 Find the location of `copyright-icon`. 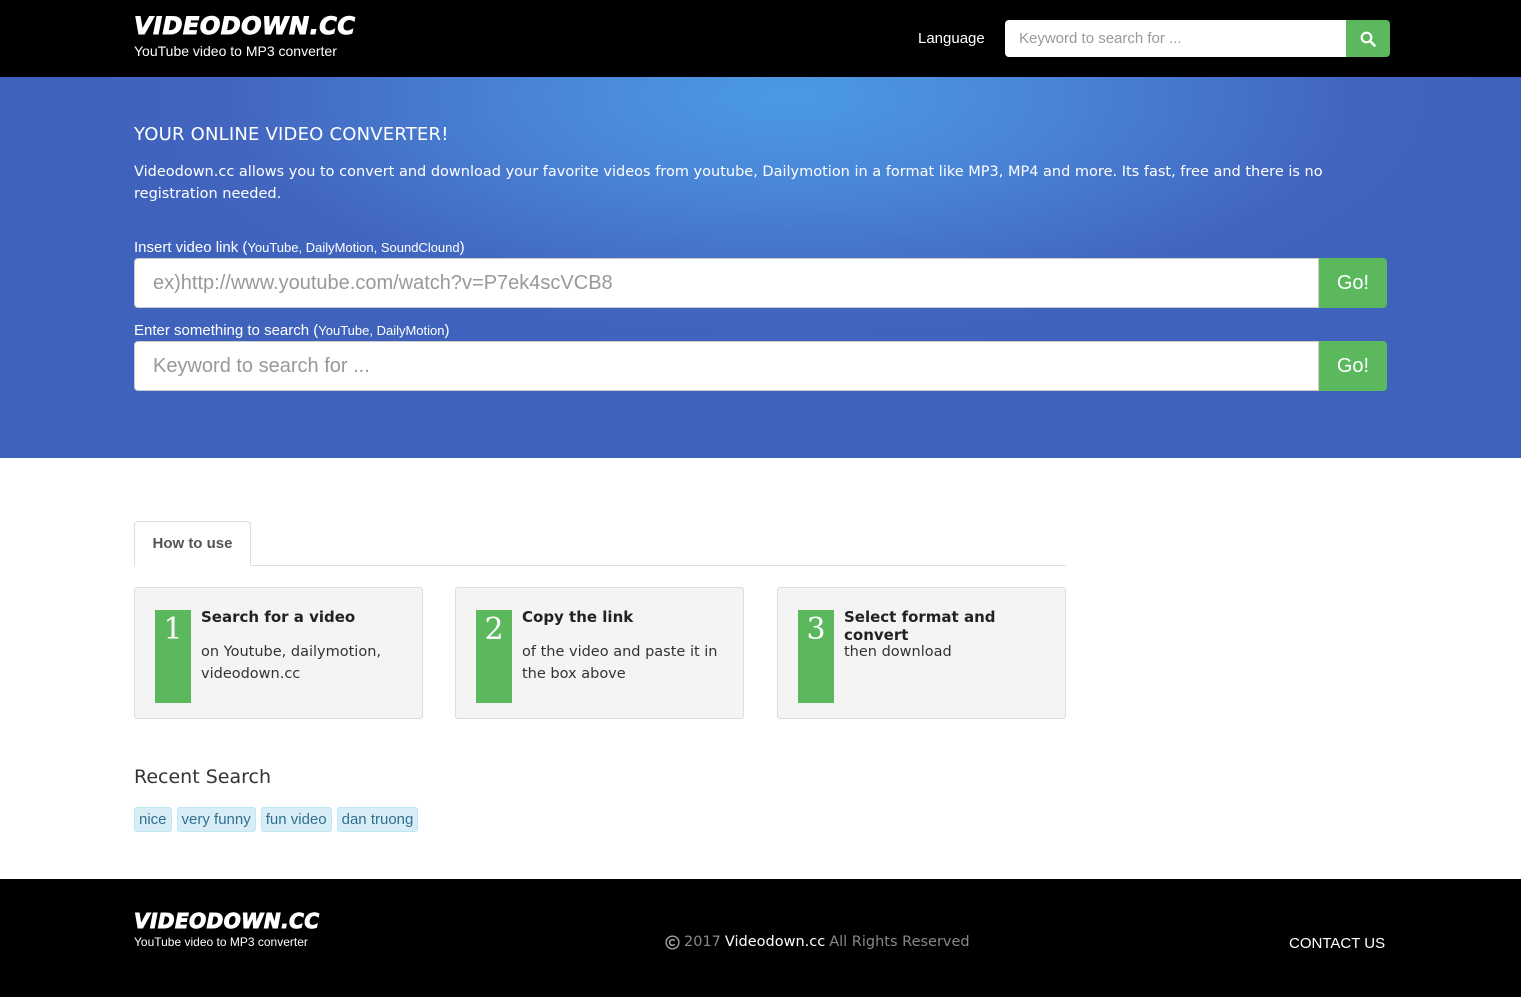

copyright-icon is located at coordinates (672, 942).